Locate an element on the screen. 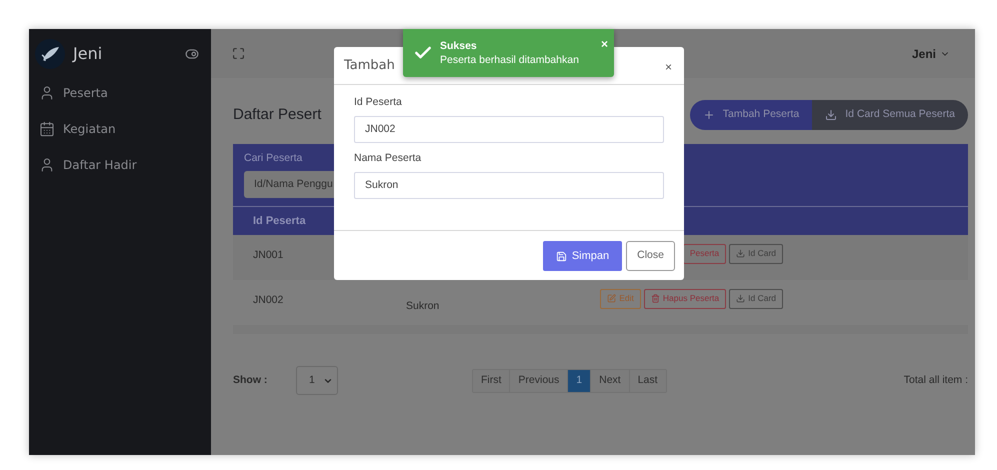 The width and height of the screenshot is (997, 470). toast-title: Sukses is located at coordinates (459, 46).